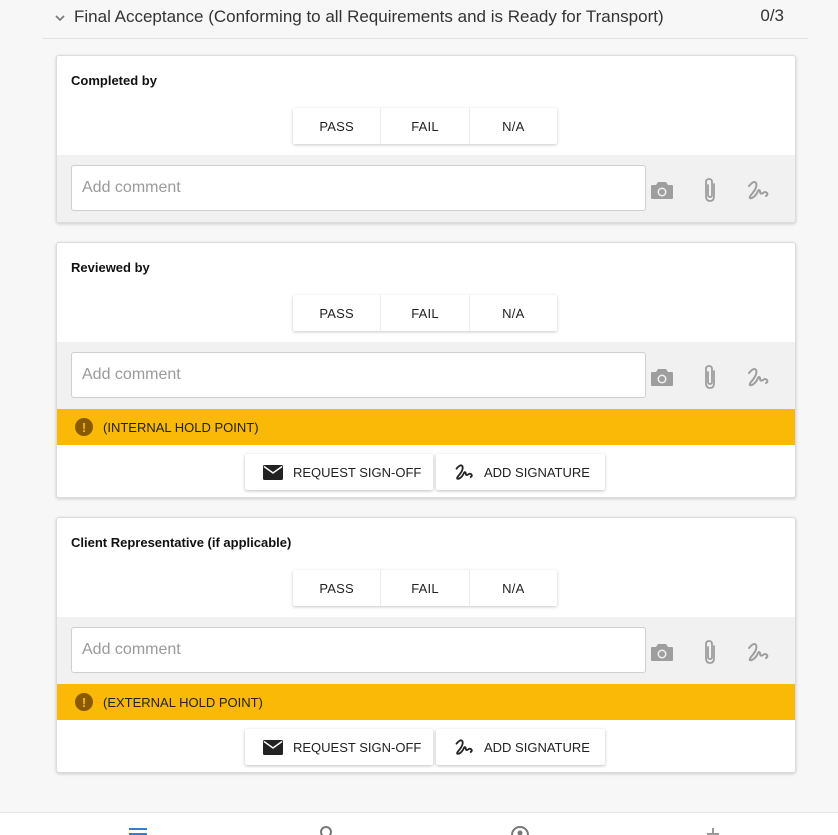 This screenshot has height=835, width=838. What do you see at coordinates (181, 542) in the screenshot?
I see `card-title: Client Representative (if applicable)` at bounding box center [181, 542].